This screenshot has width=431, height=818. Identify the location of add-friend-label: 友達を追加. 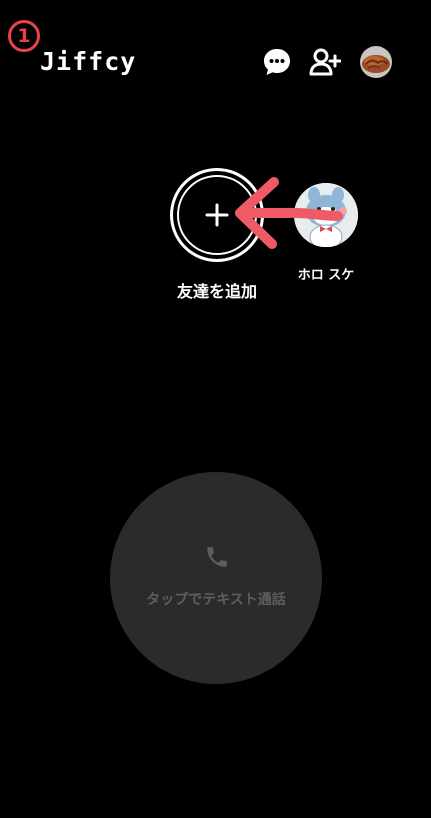
(216, 291).